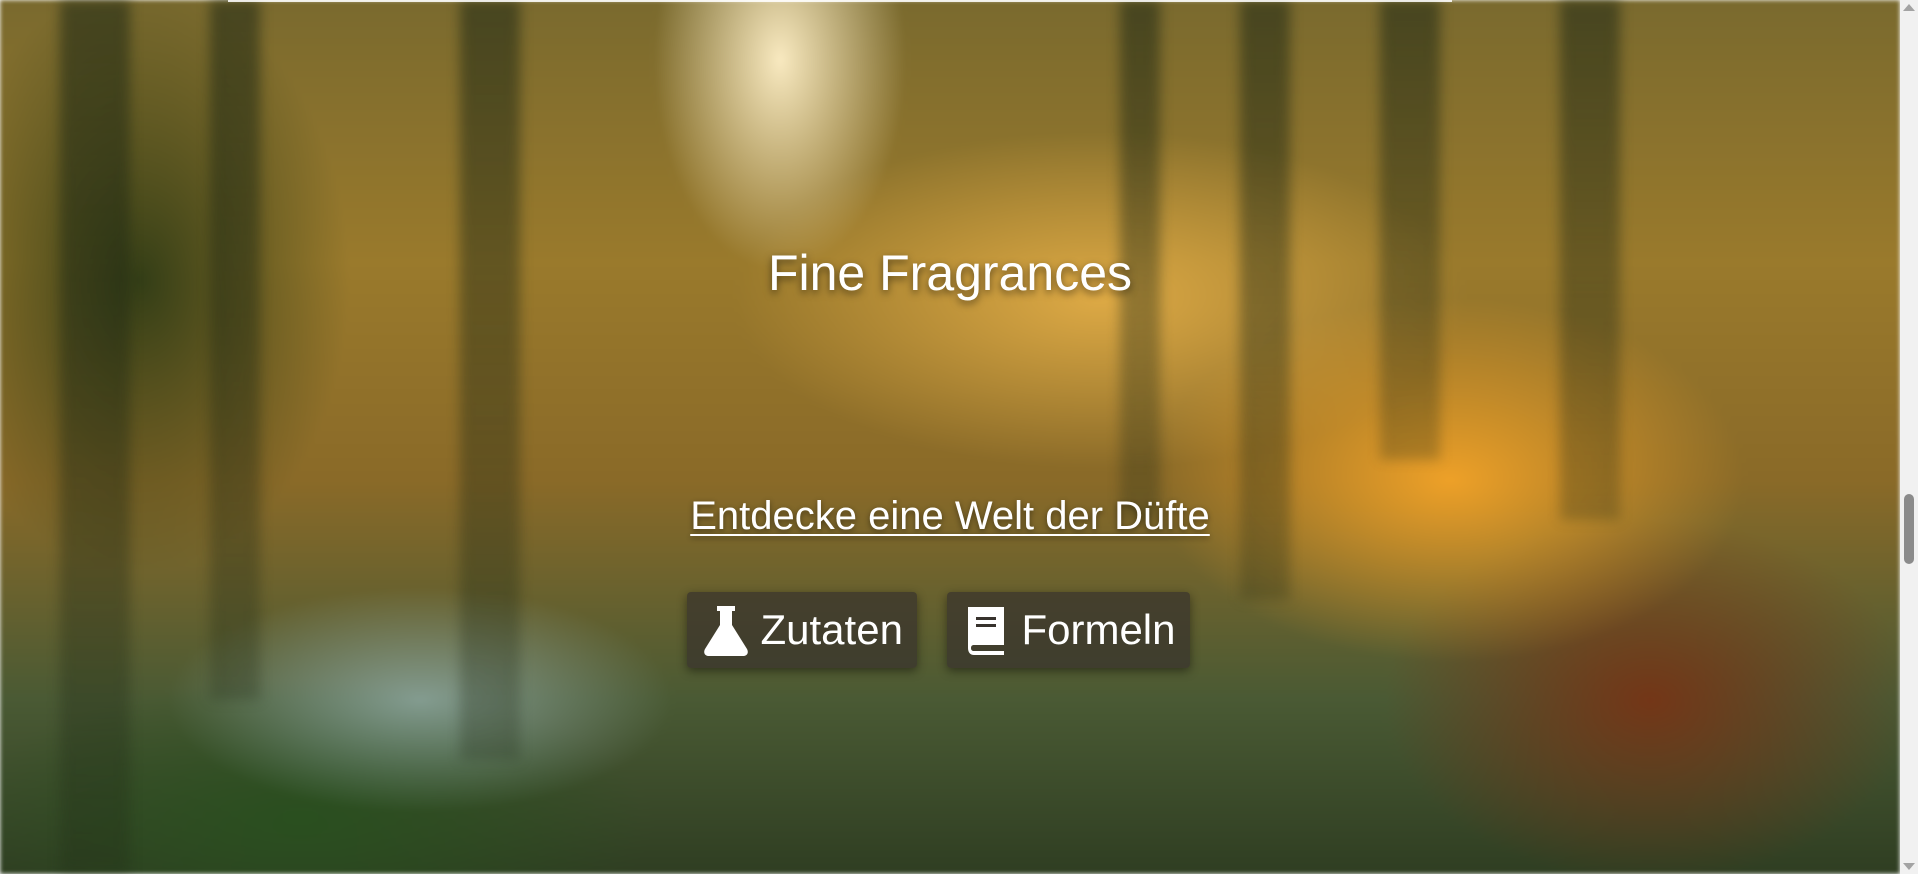  I want to click on book-icon, so click(986, 630).